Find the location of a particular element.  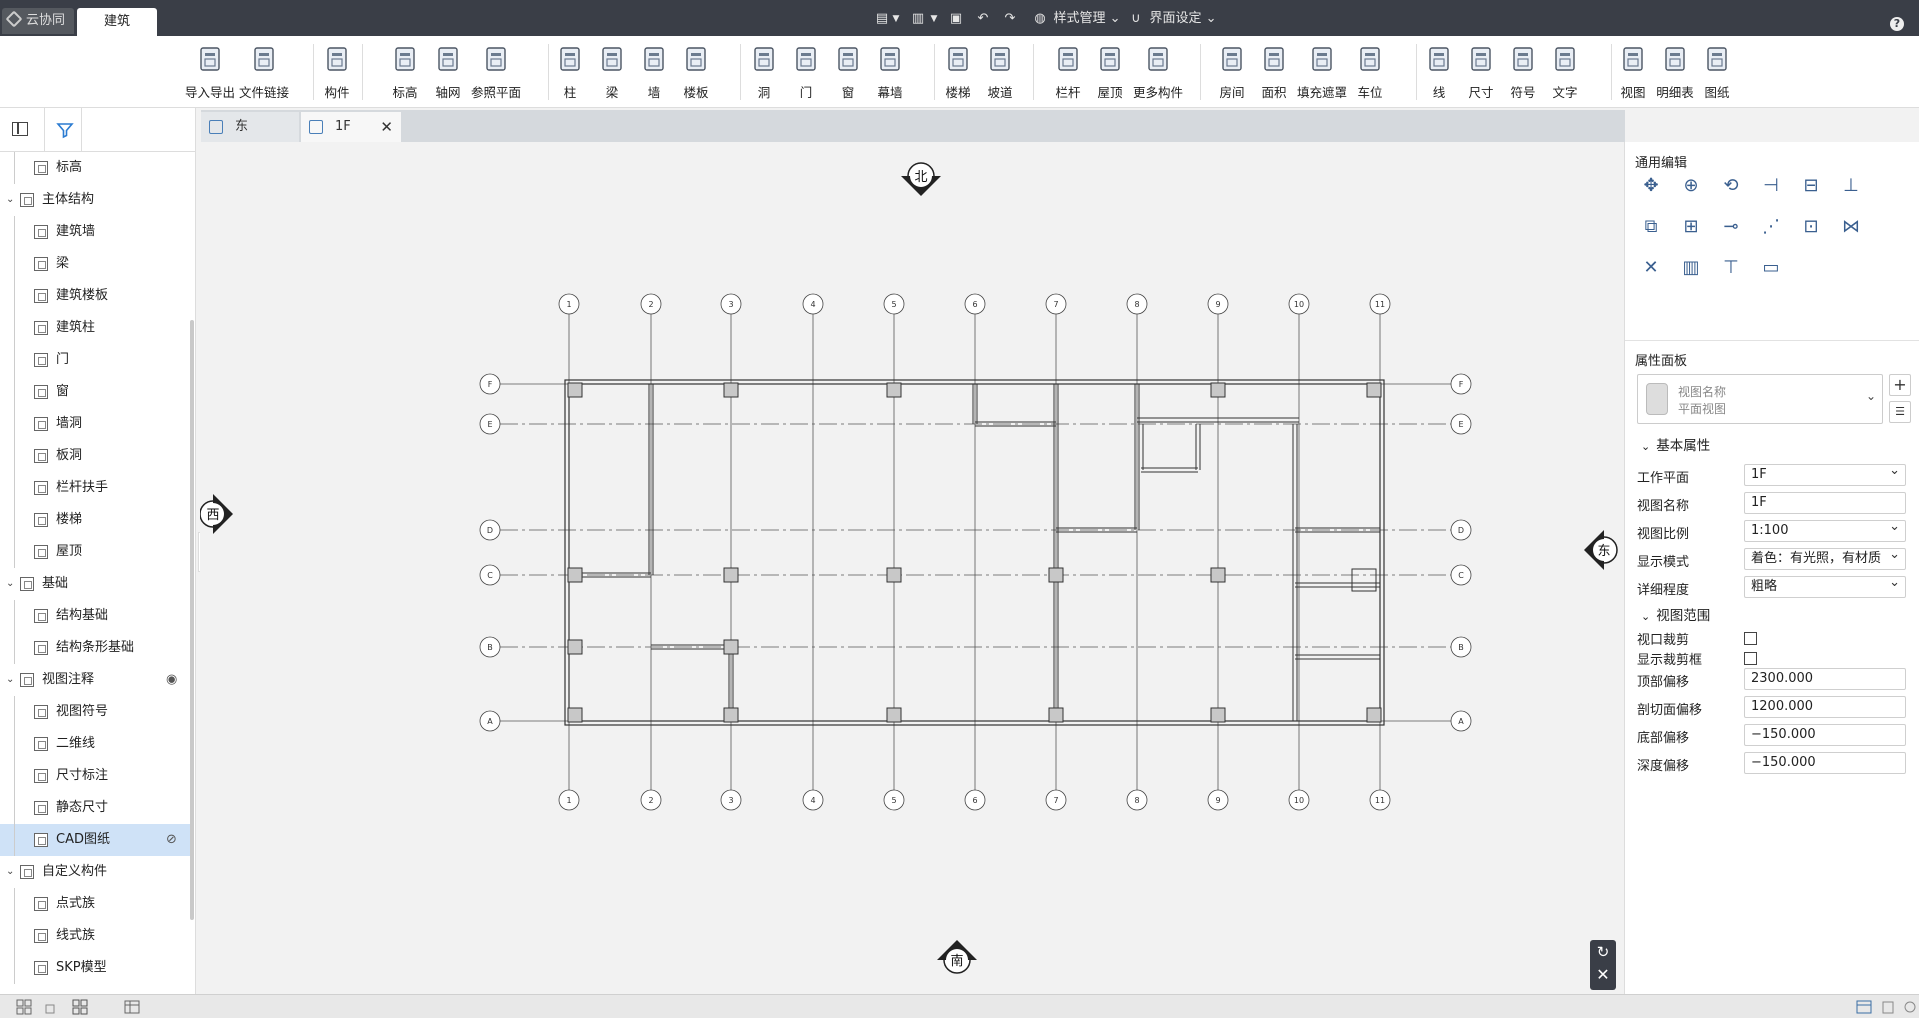

filter-button is located at coordinates (63, 130).